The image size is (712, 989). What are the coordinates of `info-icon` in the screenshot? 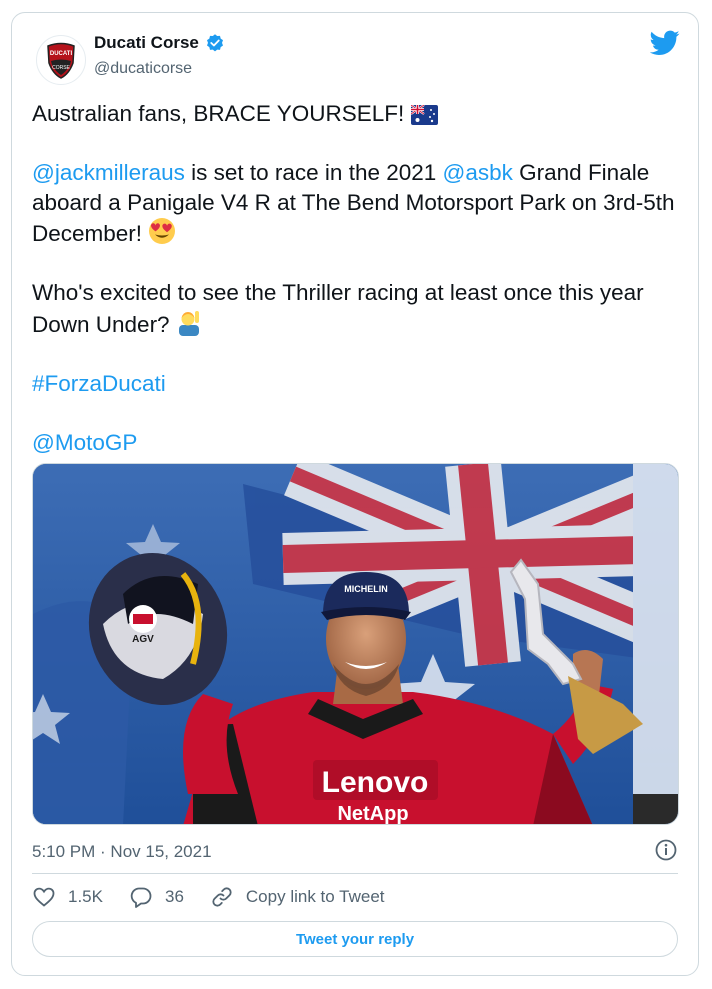 It's located at (666, 850).